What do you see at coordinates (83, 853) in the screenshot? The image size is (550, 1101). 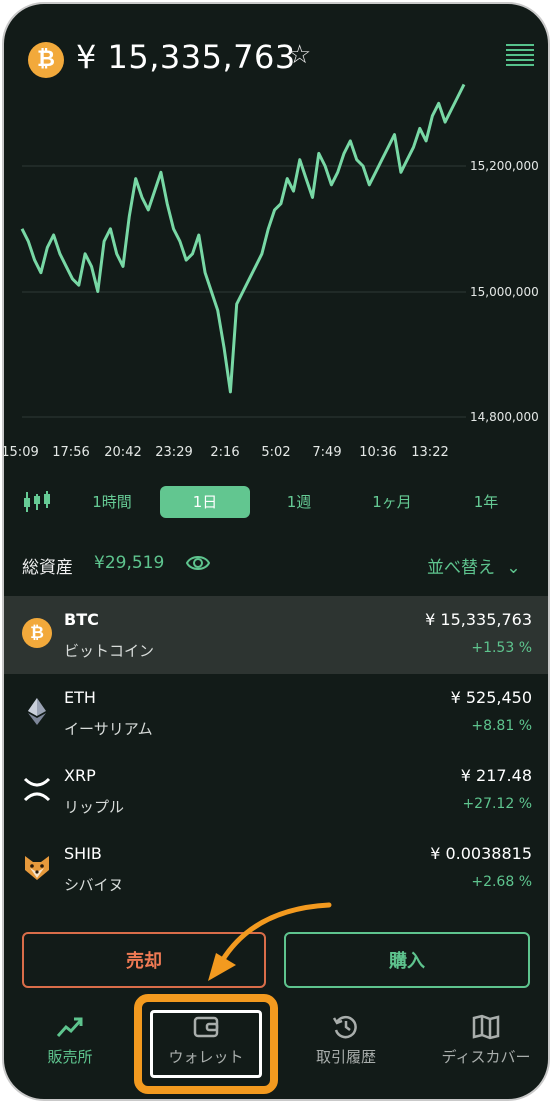 I see `coin-symbol: SHIB` at bounding box center [83, 853].